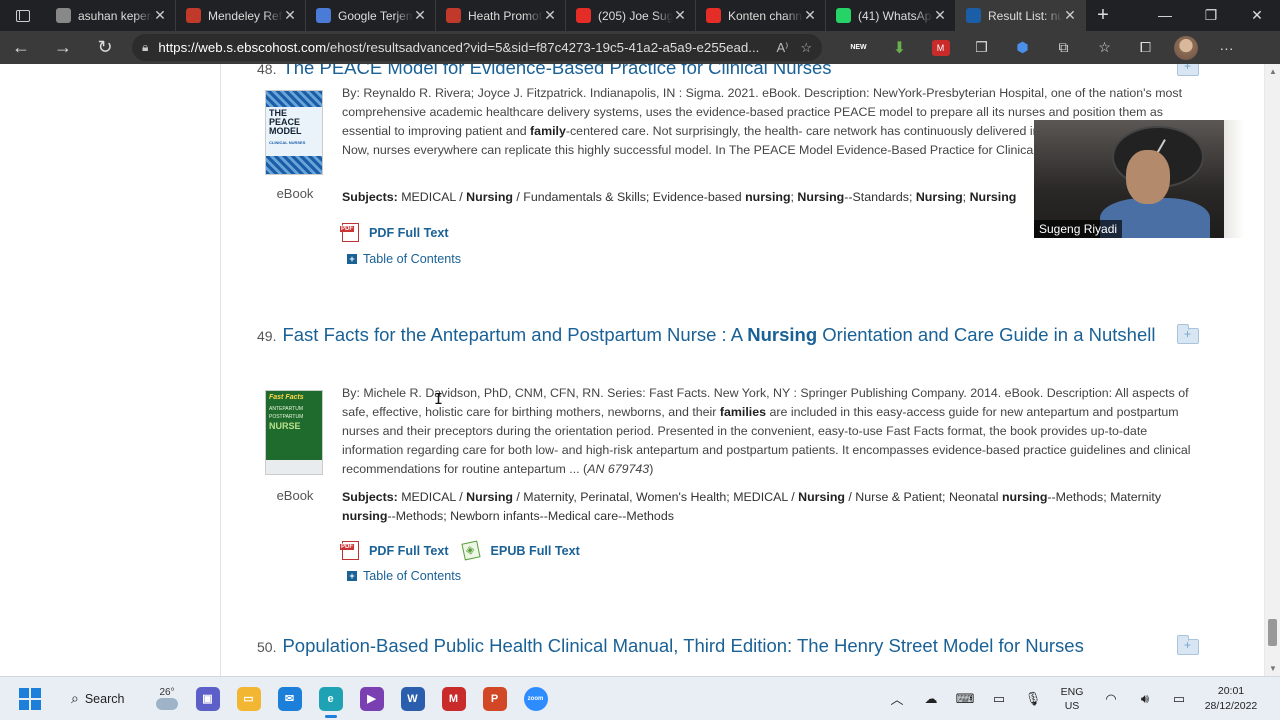 This screenshot has width=1280, height=720. Describe the element at coordinates (241, 15) in the screenshot. I see `browser-tab: Mendeley Reference✕` at that location.